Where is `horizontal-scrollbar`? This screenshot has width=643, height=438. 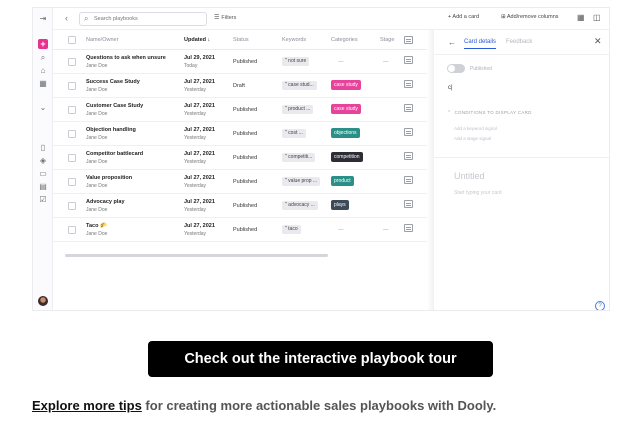
horizontal-scrollbar is located at coordinates (196, 255).